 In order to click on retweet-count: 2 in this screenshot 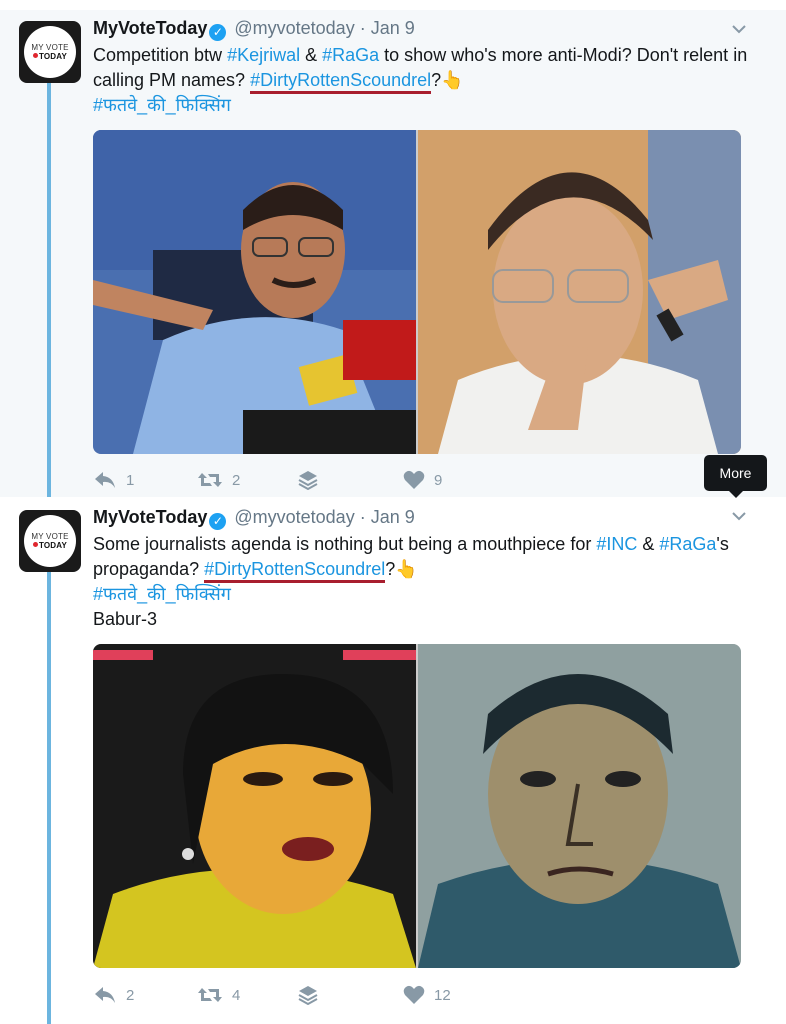, I will do `click(236, 480)`.